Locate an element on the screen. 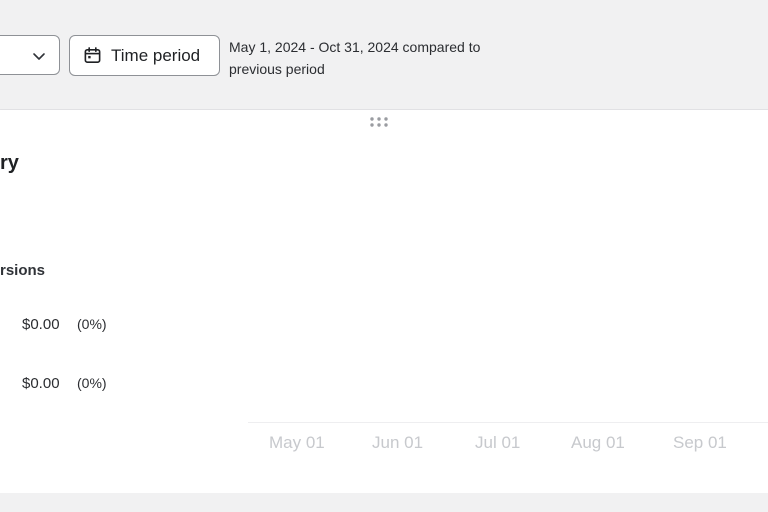  calendar-icon is located at coordinates (92, 55).